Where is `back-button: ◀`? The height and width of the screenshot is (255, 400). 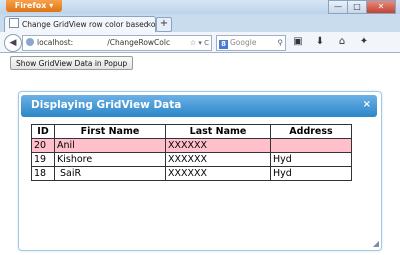
back-button: ◀ is located at coordinates (13, 43).